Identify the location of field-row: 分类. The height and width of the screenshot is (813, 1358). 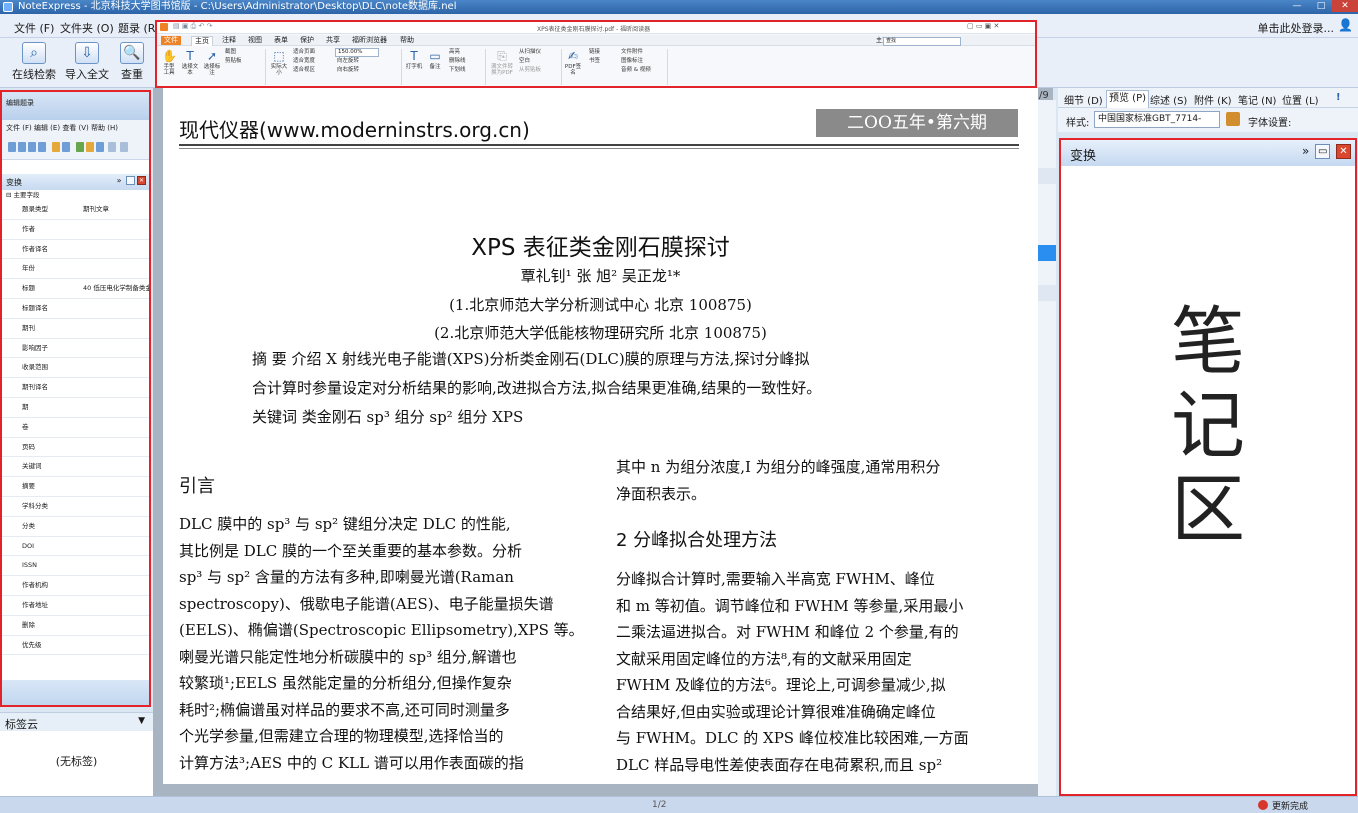
(75, 527).